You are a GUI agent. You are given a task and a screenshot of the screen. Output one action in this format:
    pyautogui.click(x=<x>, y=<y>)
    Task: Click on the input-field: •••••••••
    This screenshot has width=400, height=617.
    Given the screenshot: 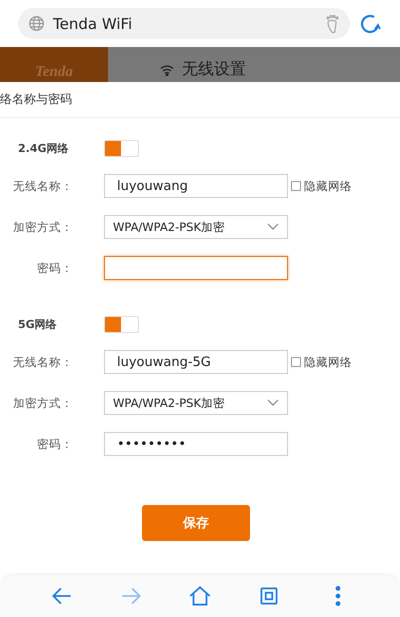 What is the action you would take?
    pyautogui.click(x=196, y=444)
    